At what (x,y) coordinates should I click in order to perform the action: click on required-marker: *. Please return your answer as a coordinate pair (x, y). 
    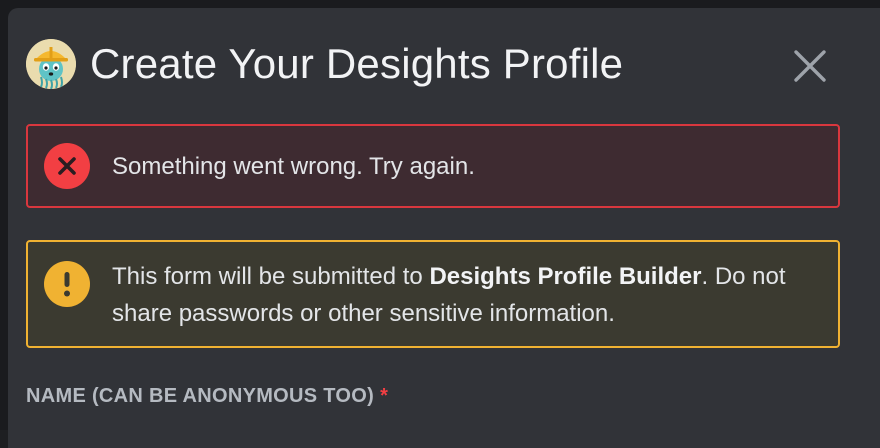
    Looking at the image, I should click on (384, 396).